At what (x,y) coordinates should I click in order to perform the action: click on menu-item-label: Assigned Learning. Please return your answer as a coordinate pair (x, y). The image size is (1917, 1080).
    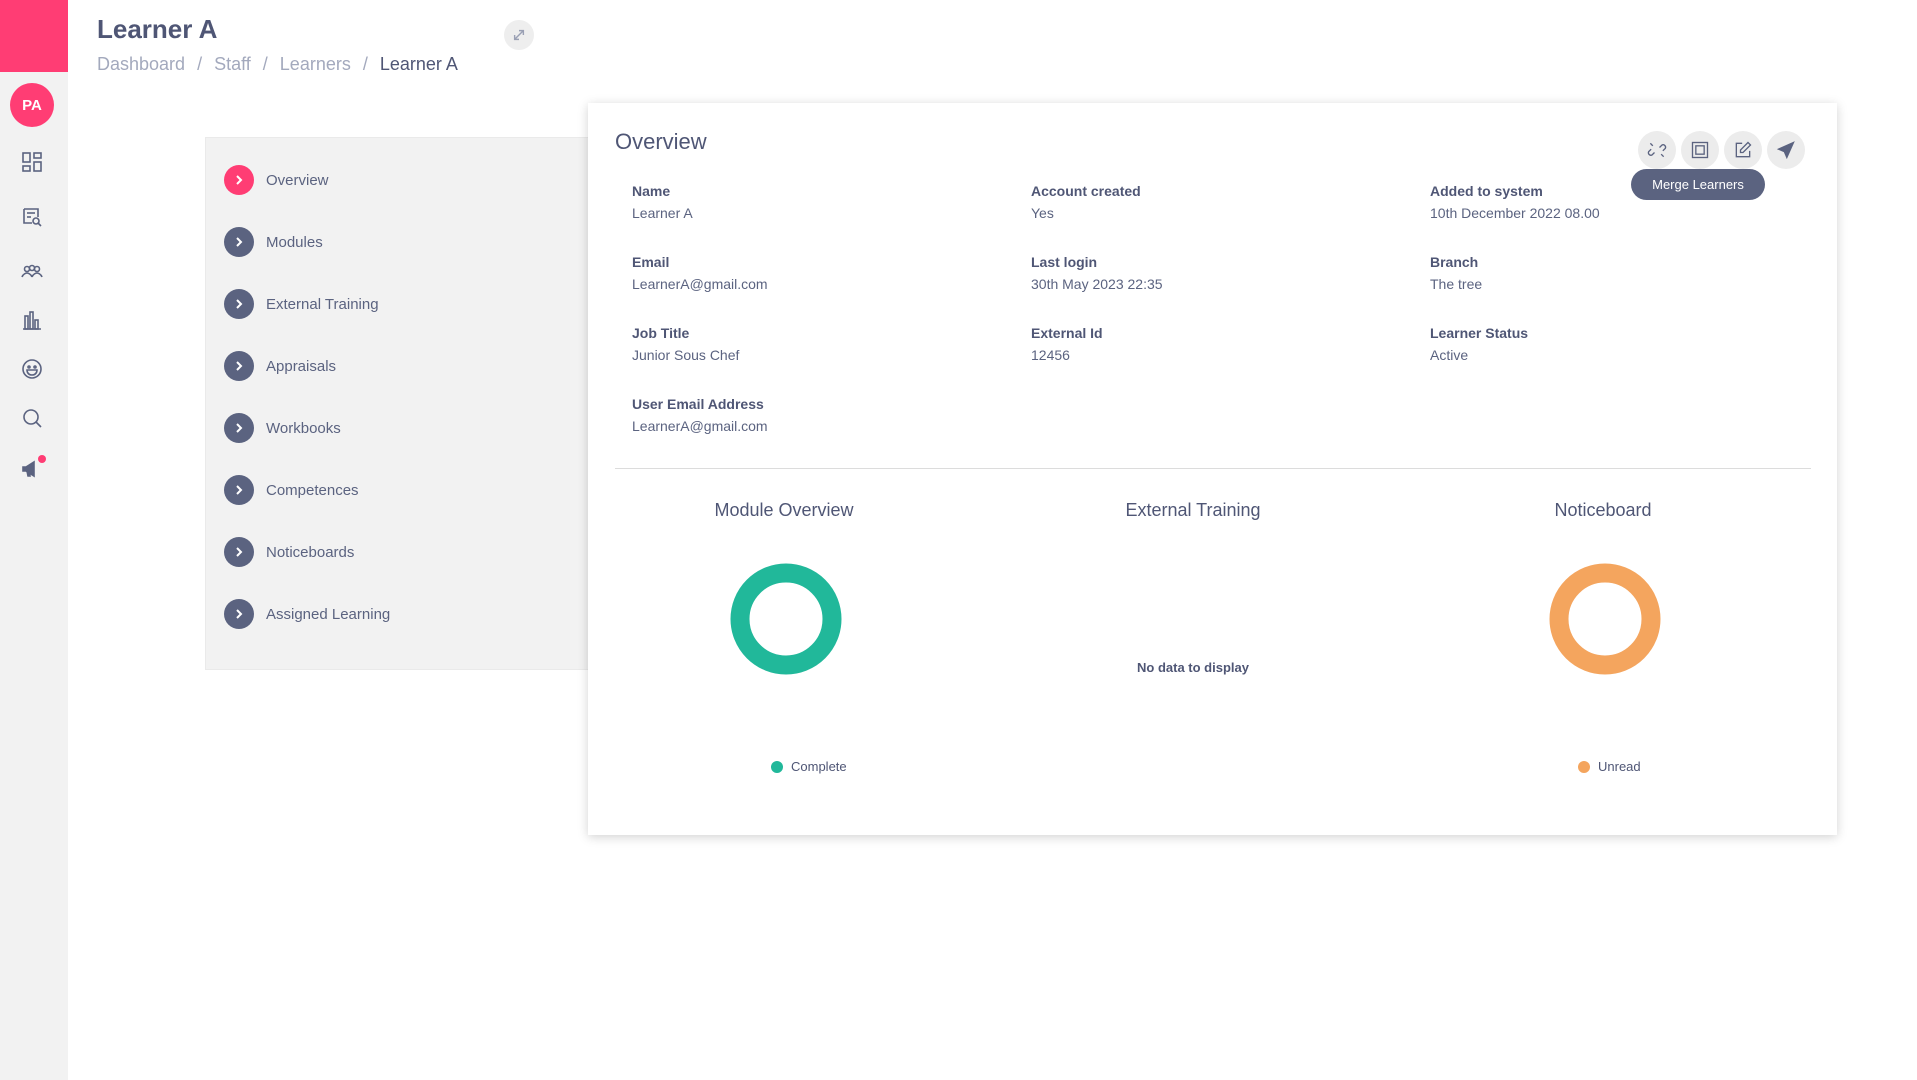
    Looking at the image, I should click on (328, 614).